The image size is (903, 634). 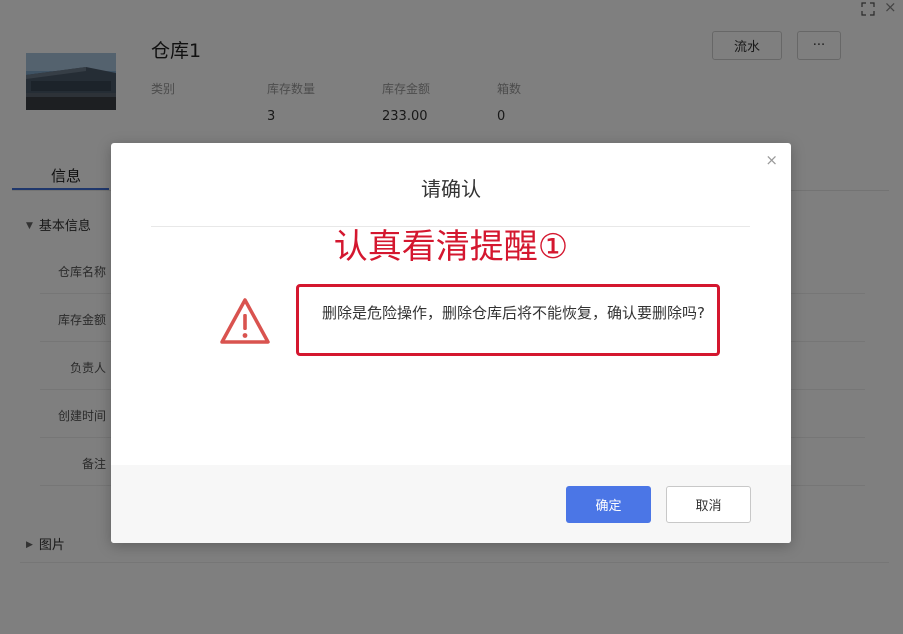 What do you see at coordinates (508, 320) in the screenshot?
I see `confirm-message: 删除是危险操作，删除仓库后将不能恢复，确认要删除吗?` at bounding box center [508, 320].